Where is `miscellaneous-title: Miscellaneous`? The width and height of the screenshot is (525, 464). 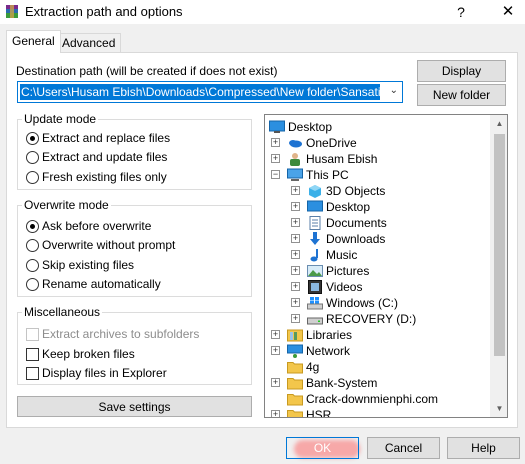
miscellaneous-title: Miscellaneous is located at coordinates (62, 312).